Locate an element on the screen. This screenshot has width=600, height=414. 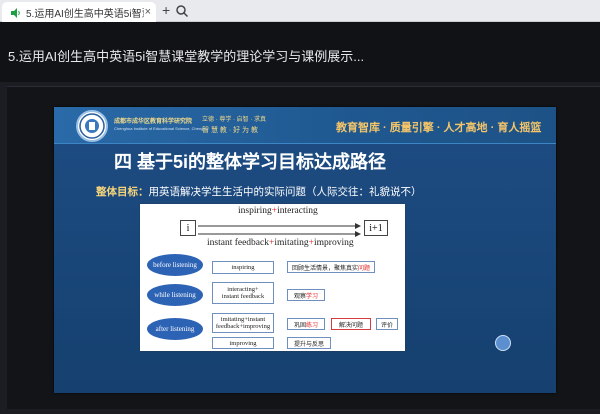
activity-box-5: 评价 is located at coordinates (387, 324).